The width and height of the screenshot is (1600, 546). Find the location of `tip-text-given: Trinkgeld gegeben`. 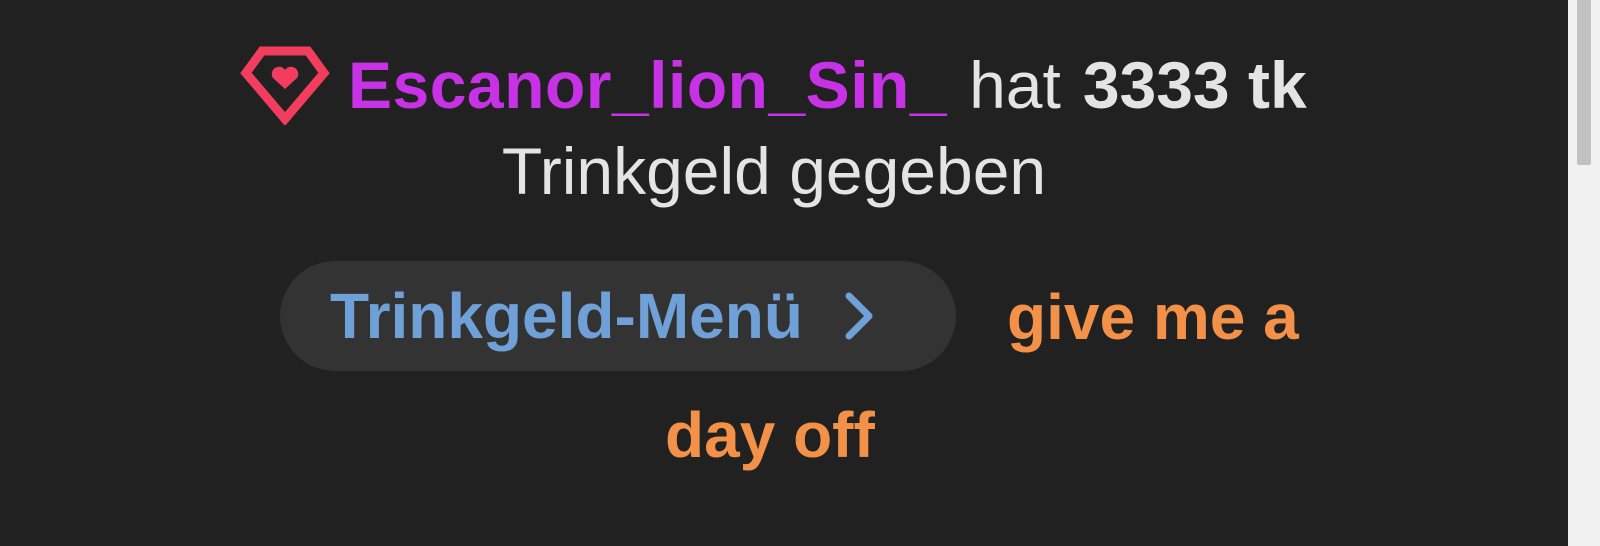

tip-text-given: Trinkgeld gegeben is located at coordinates (774, 171).